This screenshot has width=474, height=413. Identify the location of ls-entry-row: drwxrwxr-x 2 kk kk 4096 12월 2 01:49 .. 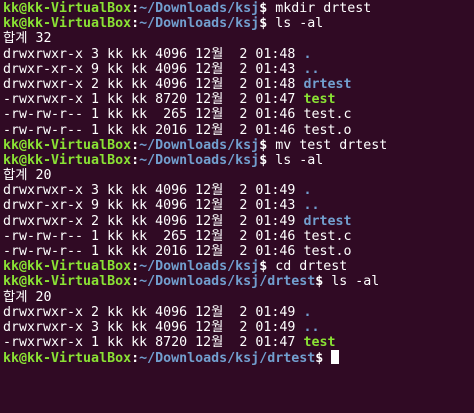
(238, 312).